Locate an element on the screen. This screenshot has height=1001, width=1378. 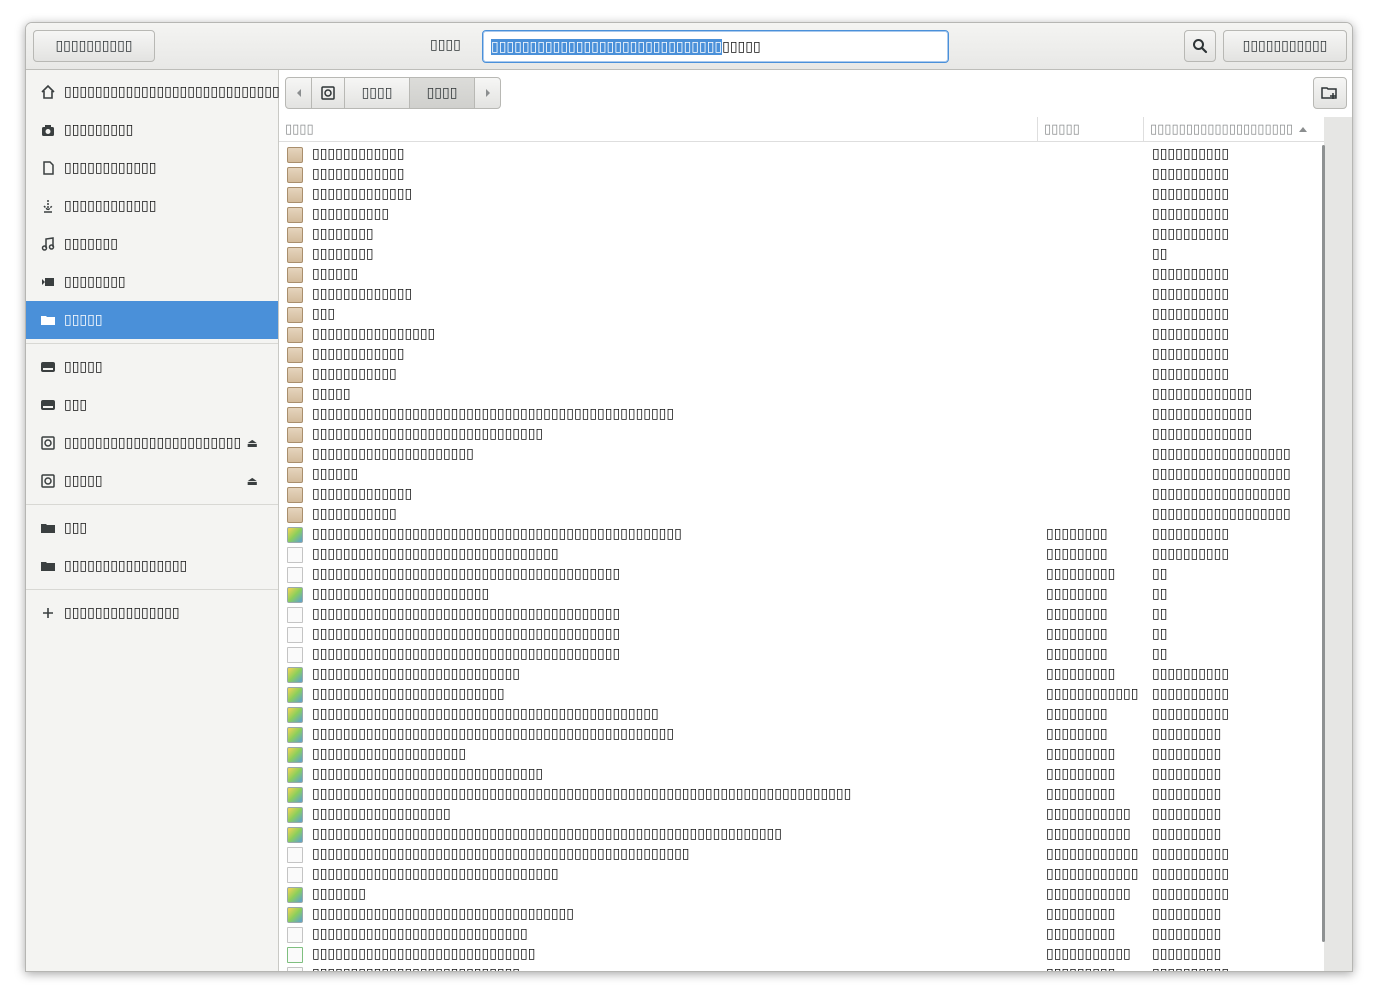
sidebar-item-drive-1: ▯▯▯▯▯ is located at coordinates (152, 367).